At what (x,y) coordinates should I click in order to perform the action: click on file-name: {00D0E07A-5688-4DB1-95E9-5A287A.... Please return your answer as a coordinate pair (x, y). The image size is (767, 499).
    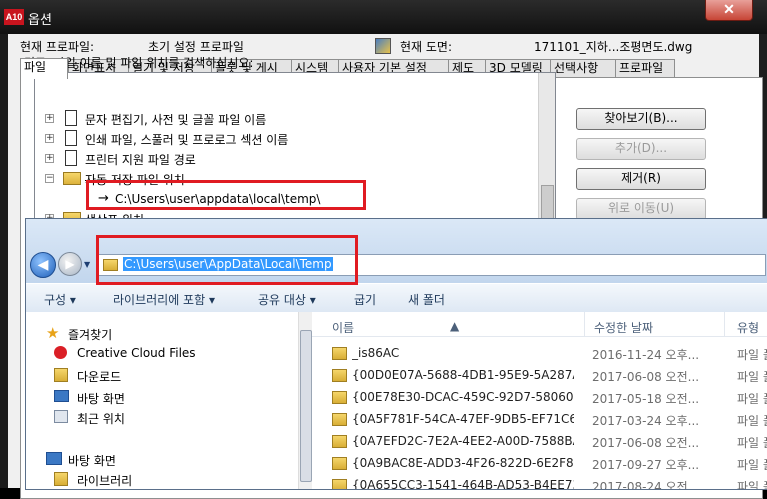
    Looking at the image, I should click on (463, 375).